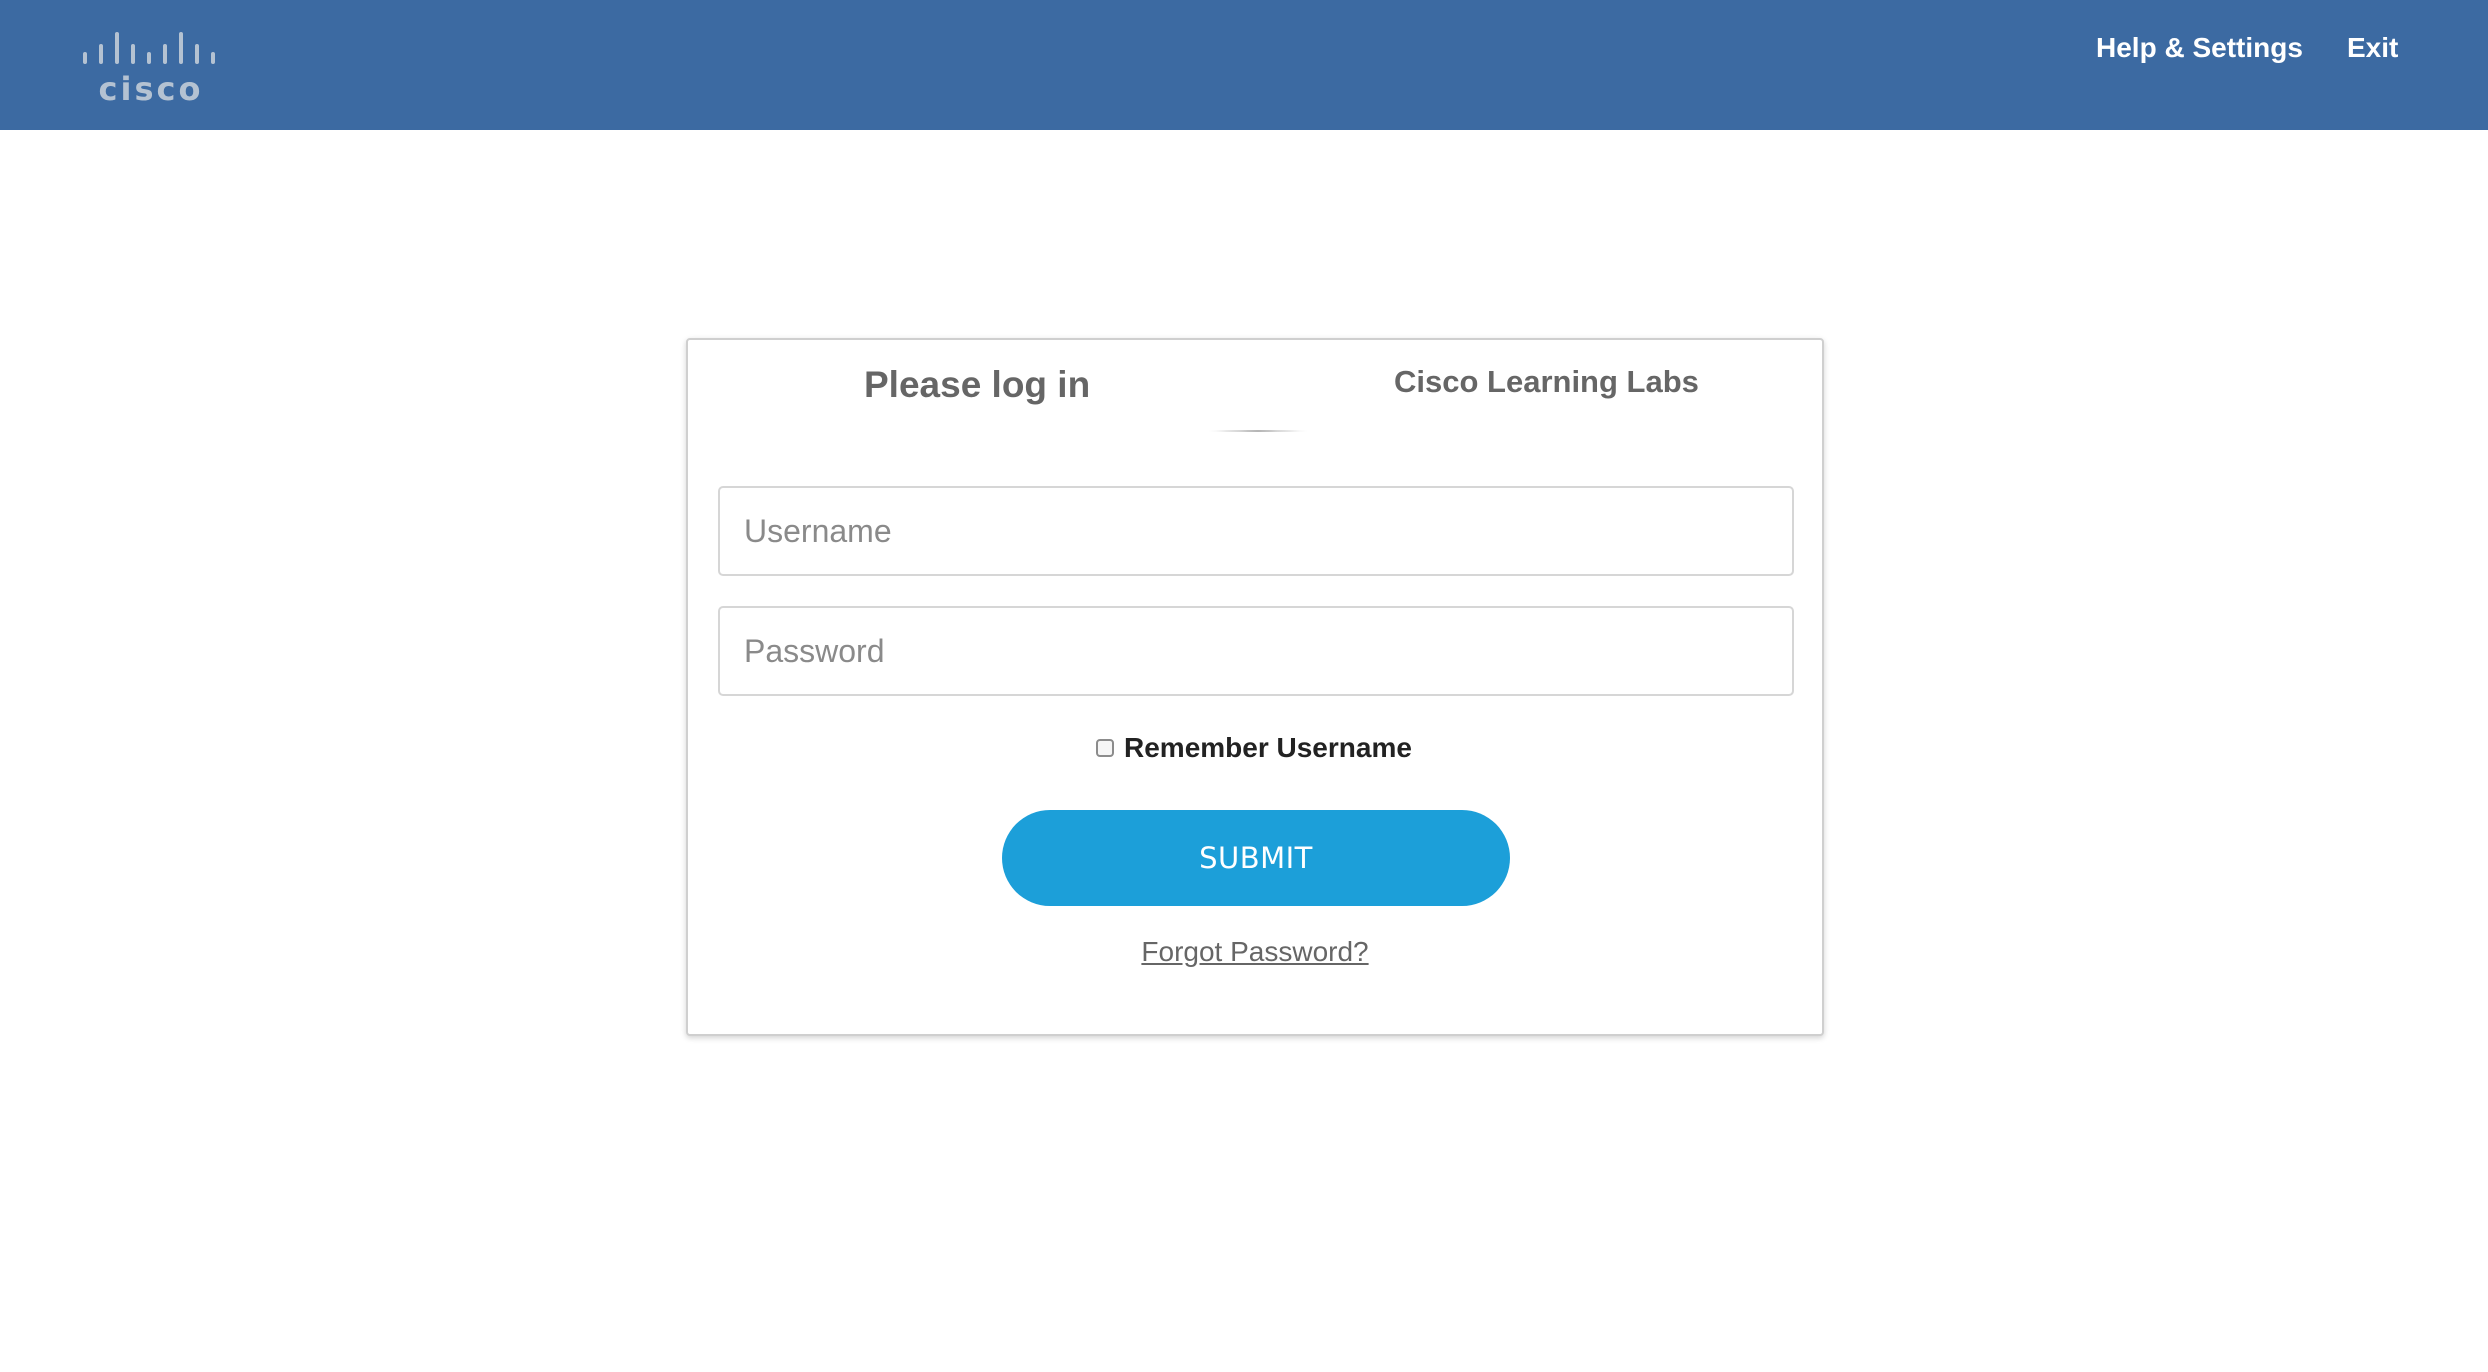 The image size is (2488, 1372). I want to click on exit-link: Exit, so click(2372, 48).